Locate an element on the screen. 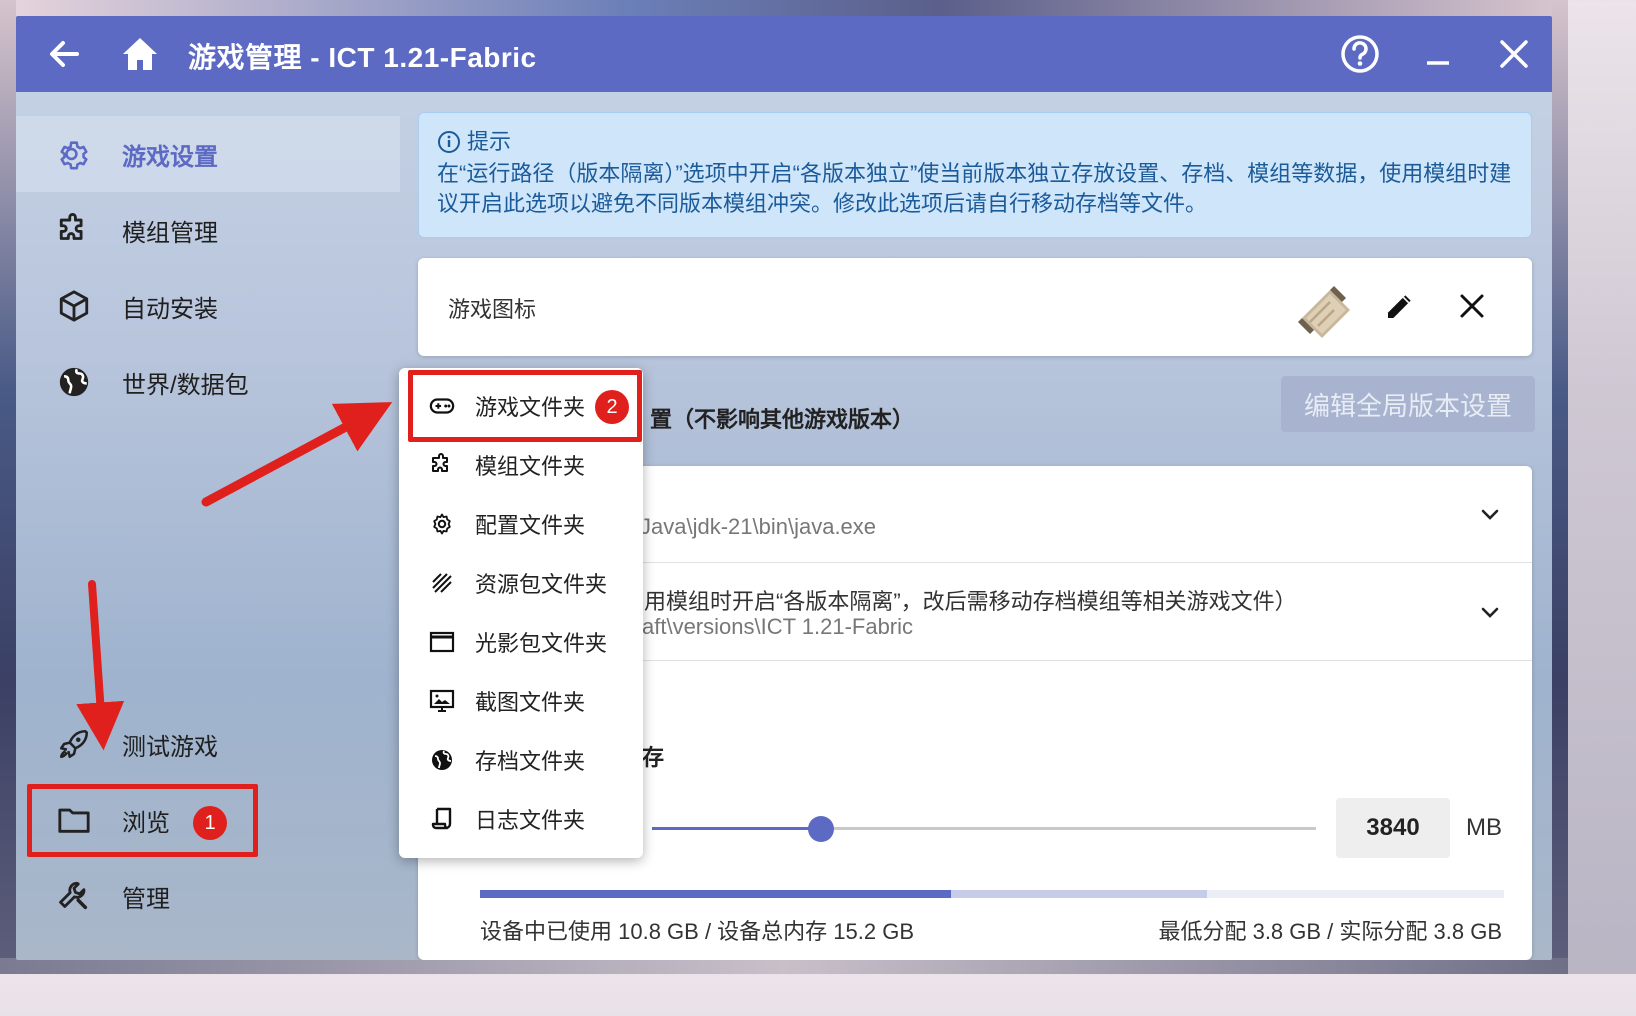 The width and height of the screenshot is (1636, 1016). annotation-arrows is located at coordinates (234, 576).